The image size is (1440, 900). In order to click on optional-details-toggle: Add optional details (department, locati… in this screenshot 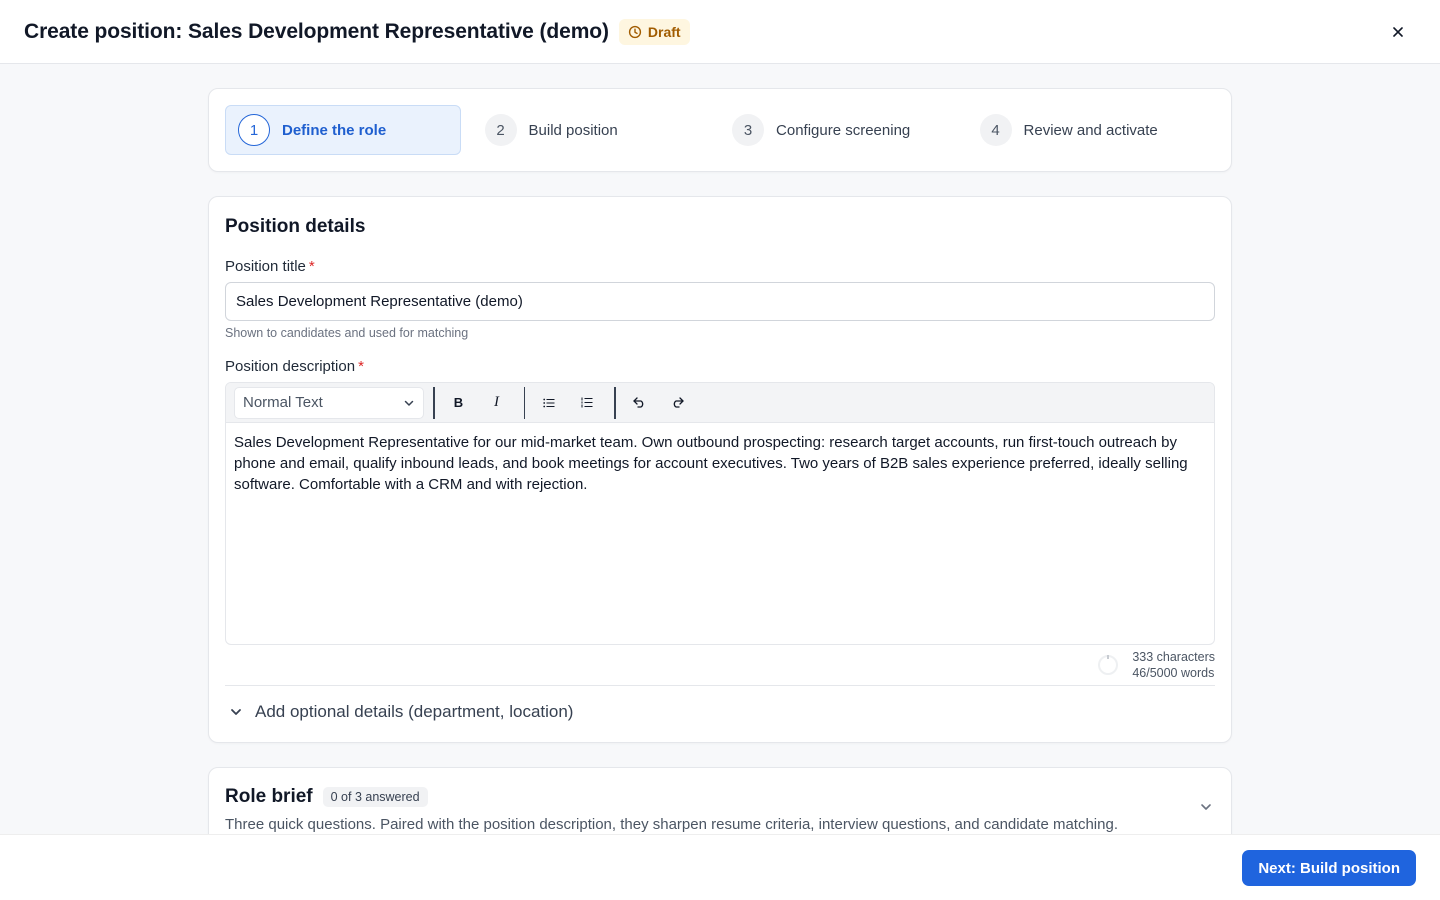, I will do `click(401, 712)`.